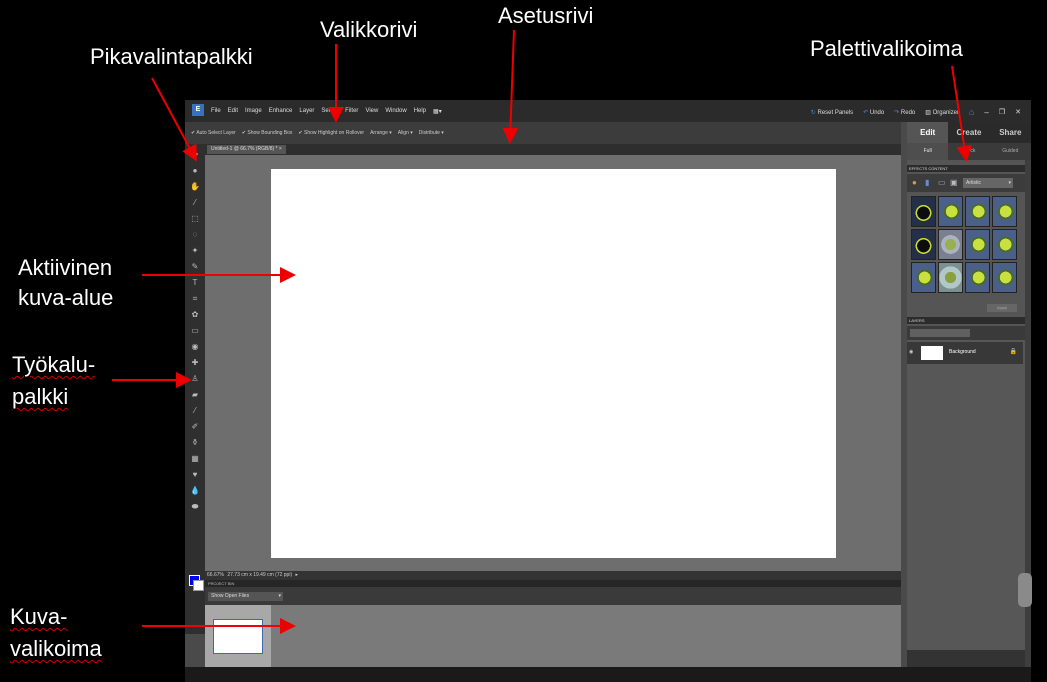 This screenshot has width=1047, height=682. I want to click on home-icon: ⌂, so click(971, 112).